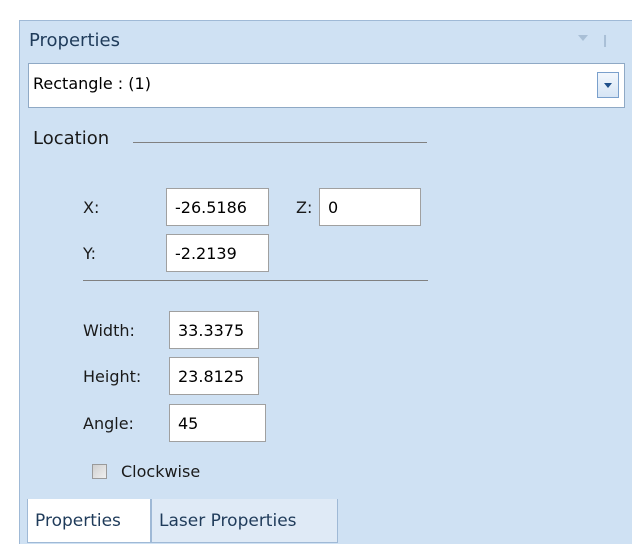 The width and height of the screenshot is (643, 545). Describe the element at coordinates (370, 207) in the screenshot. I see `z-field: 0` at that location.